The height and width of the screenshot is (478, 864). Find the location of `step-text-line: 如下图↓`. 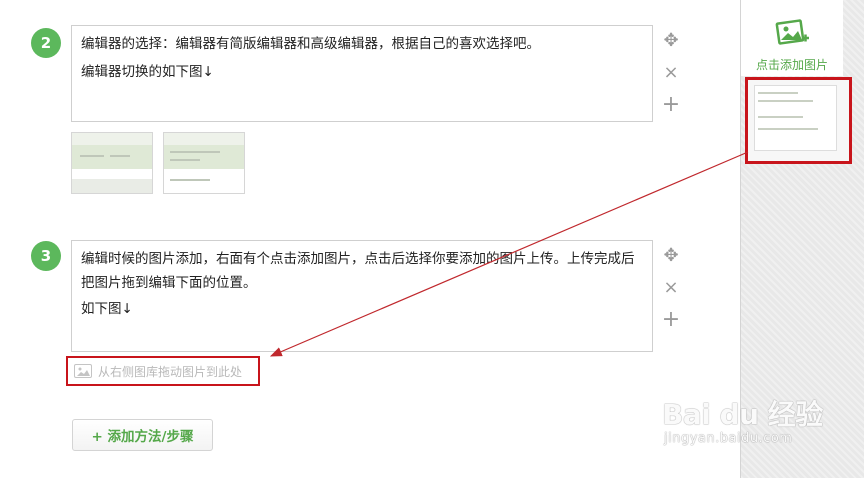

step-text-line: 如下图↓ is located at coordinates (107, 309).